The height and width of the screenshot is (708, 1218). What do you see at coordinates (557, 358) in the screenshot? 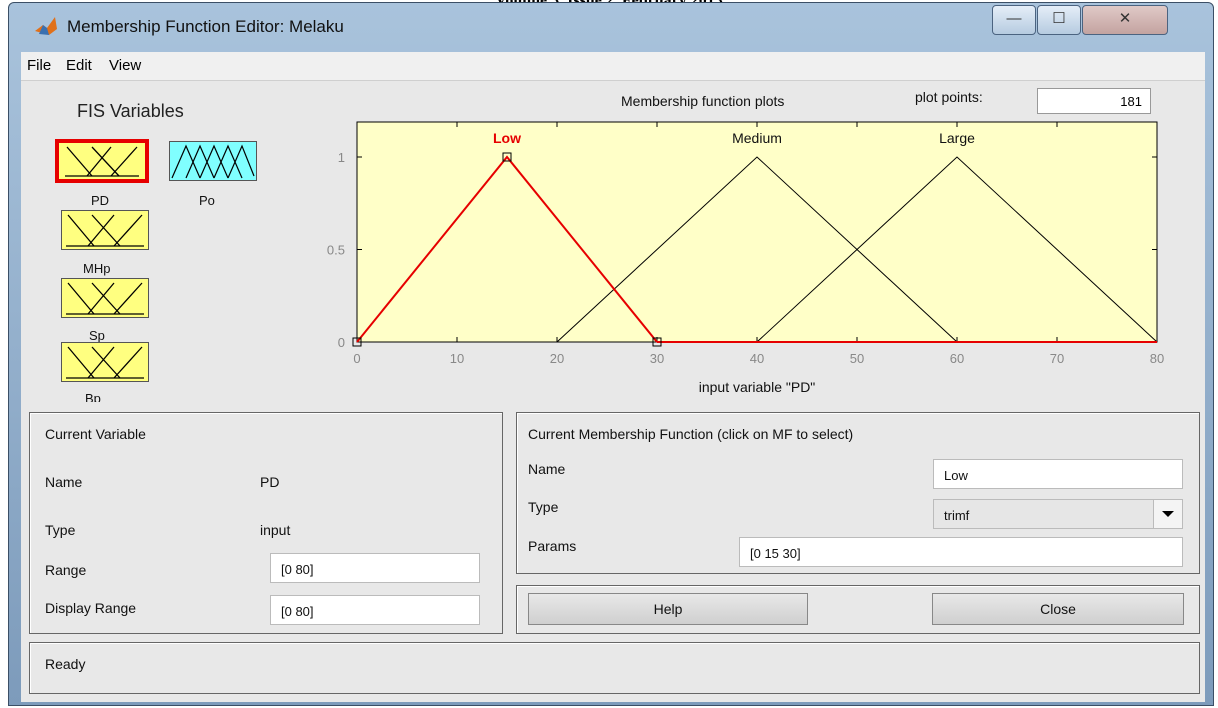
I see `x-tick-label: 20` at bounding box center [557, 358].